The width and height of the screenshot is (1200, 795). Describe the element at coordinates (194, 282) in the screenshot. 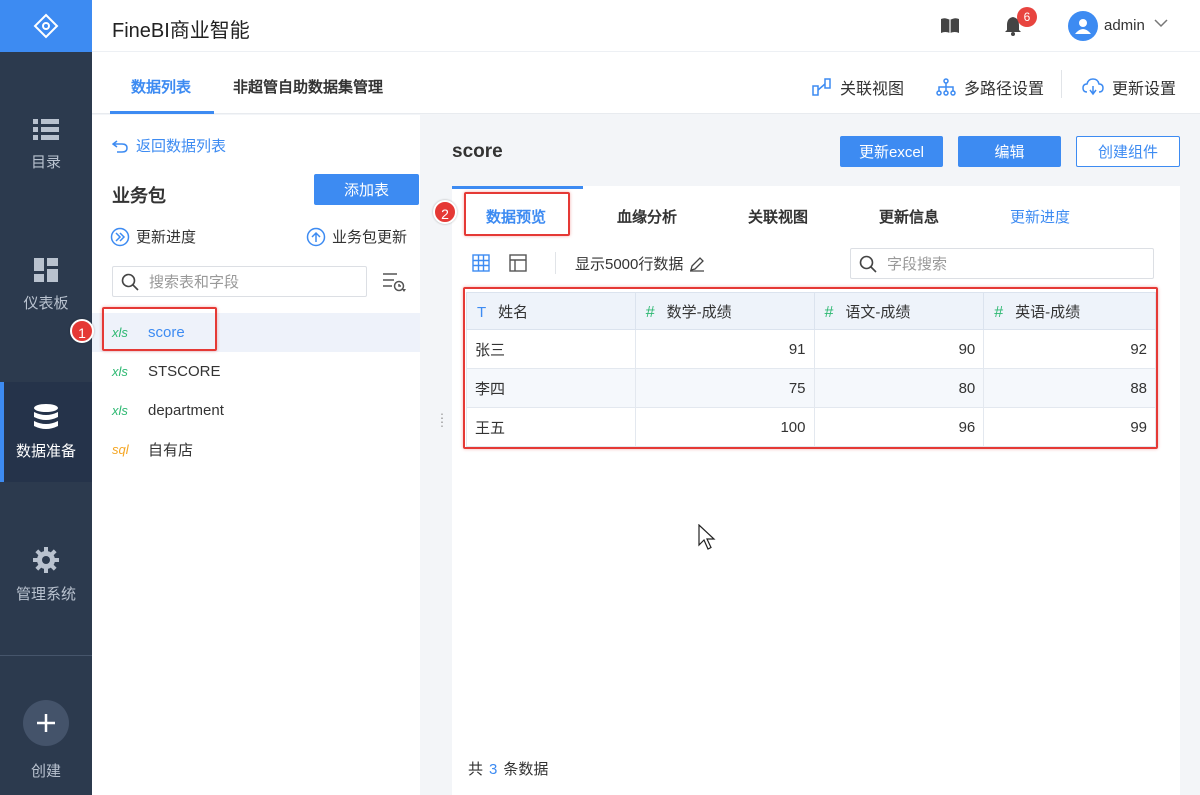

I see `search-placeholder: 搜索表和字段` at that location.